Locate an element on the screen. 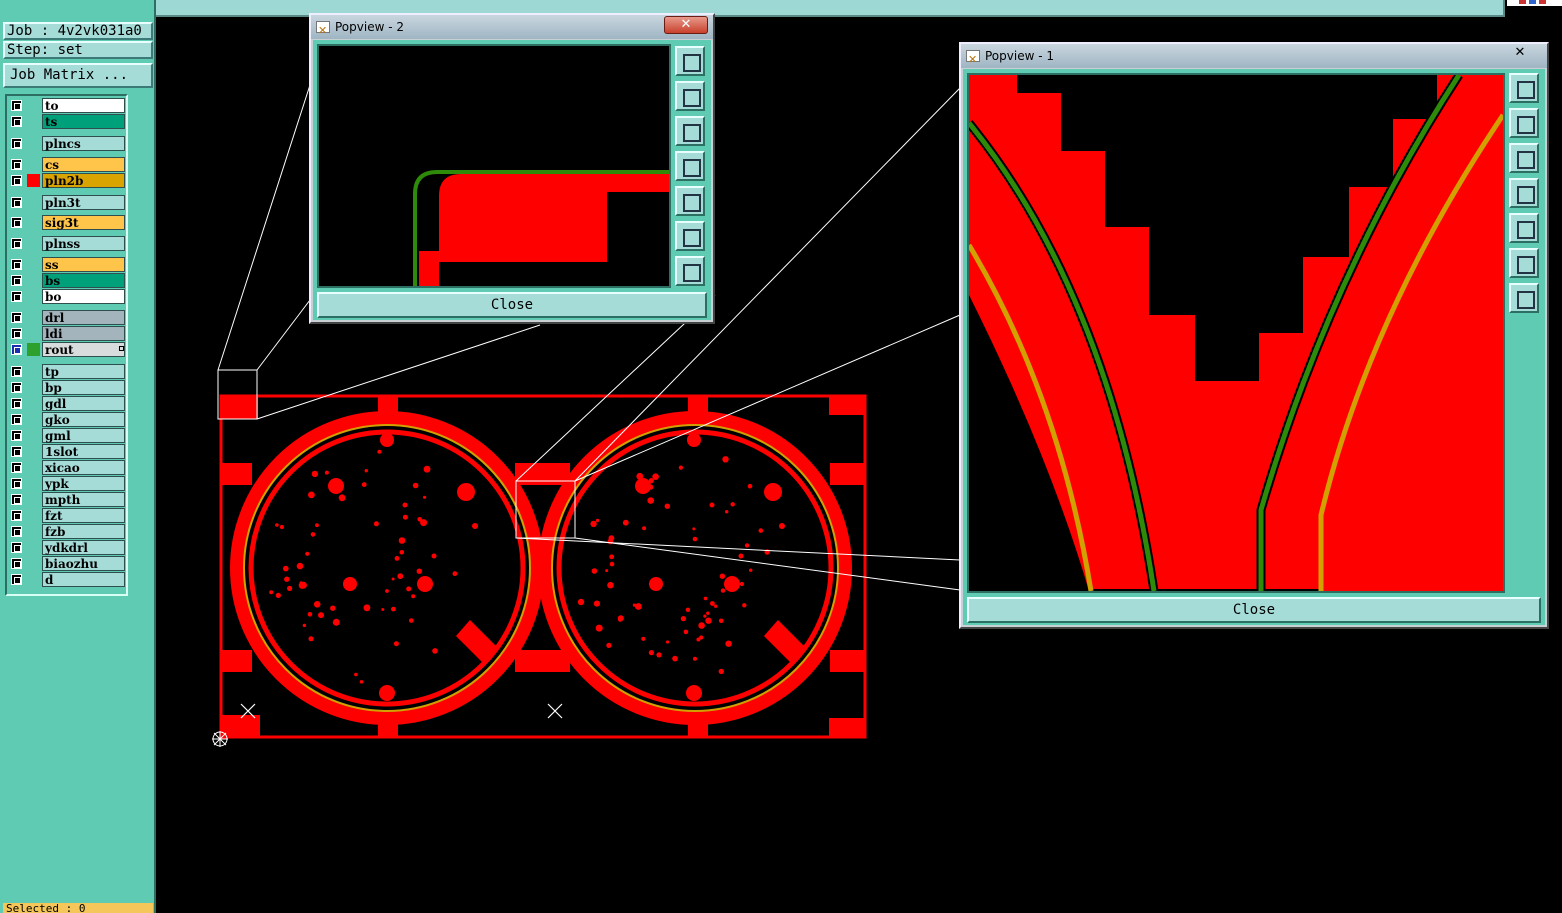  layer-name: plnss is located at coordinates (83, 243).